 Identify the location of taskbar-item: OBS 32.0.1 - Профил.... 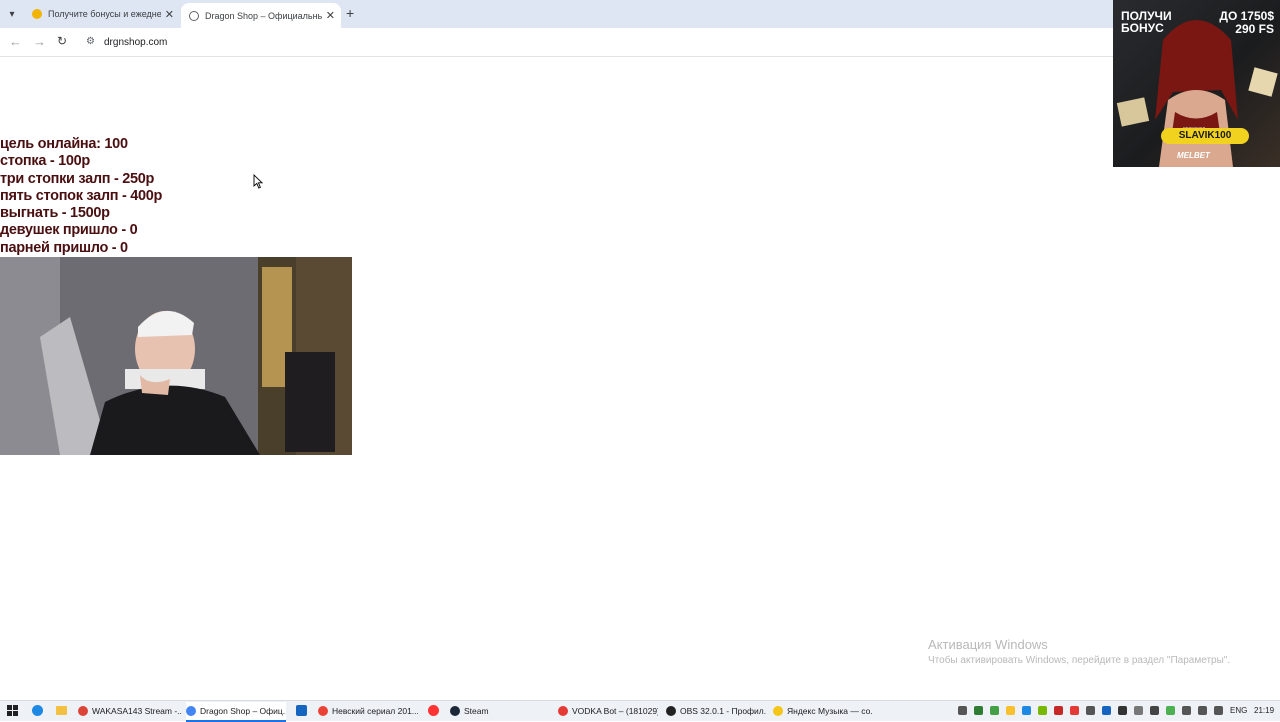
(716, 711).